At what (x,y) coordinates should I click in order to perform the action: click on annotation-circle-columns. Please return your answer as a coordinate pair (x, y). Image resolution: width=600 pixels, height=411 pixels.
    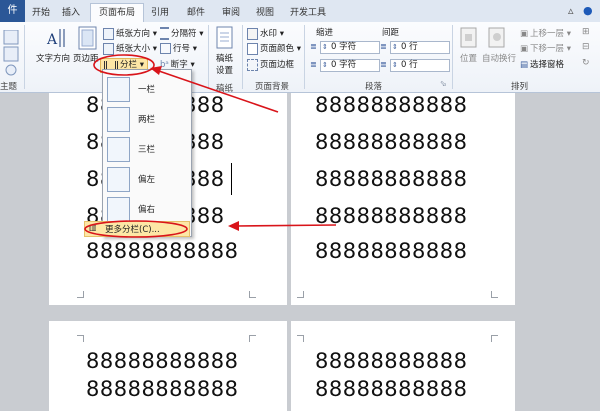
    Looking at the image, I should click on (124, 65).